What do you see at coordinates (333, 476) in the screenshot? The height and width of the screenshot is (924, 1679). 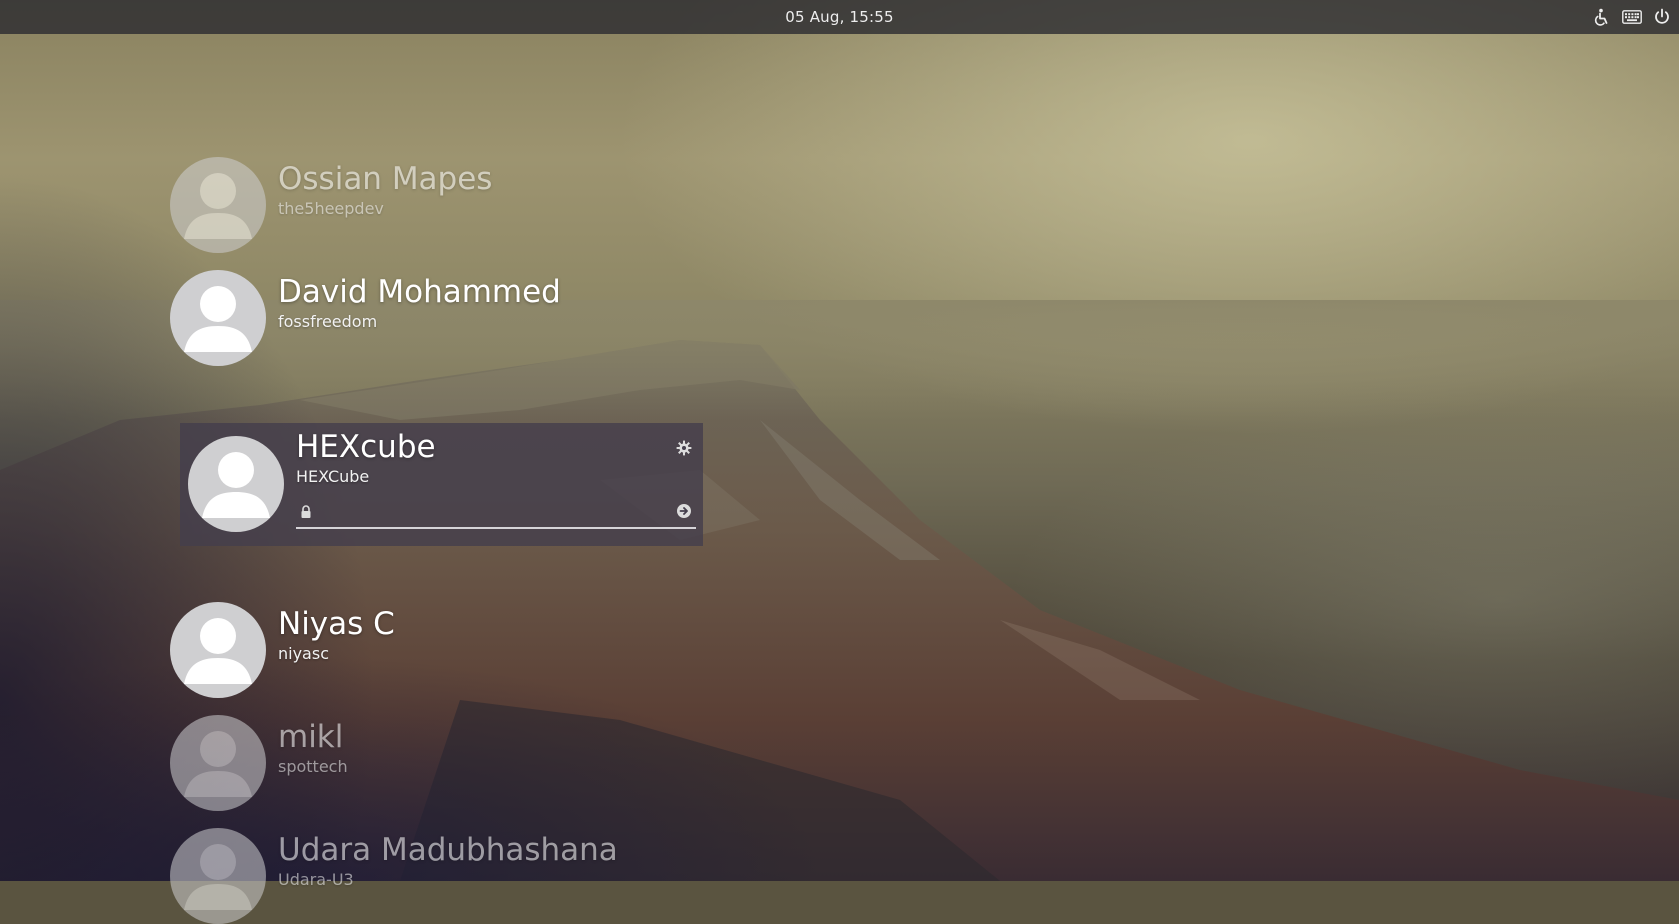 I see `user-login: HEXCube` at bounding box center [333, 476].